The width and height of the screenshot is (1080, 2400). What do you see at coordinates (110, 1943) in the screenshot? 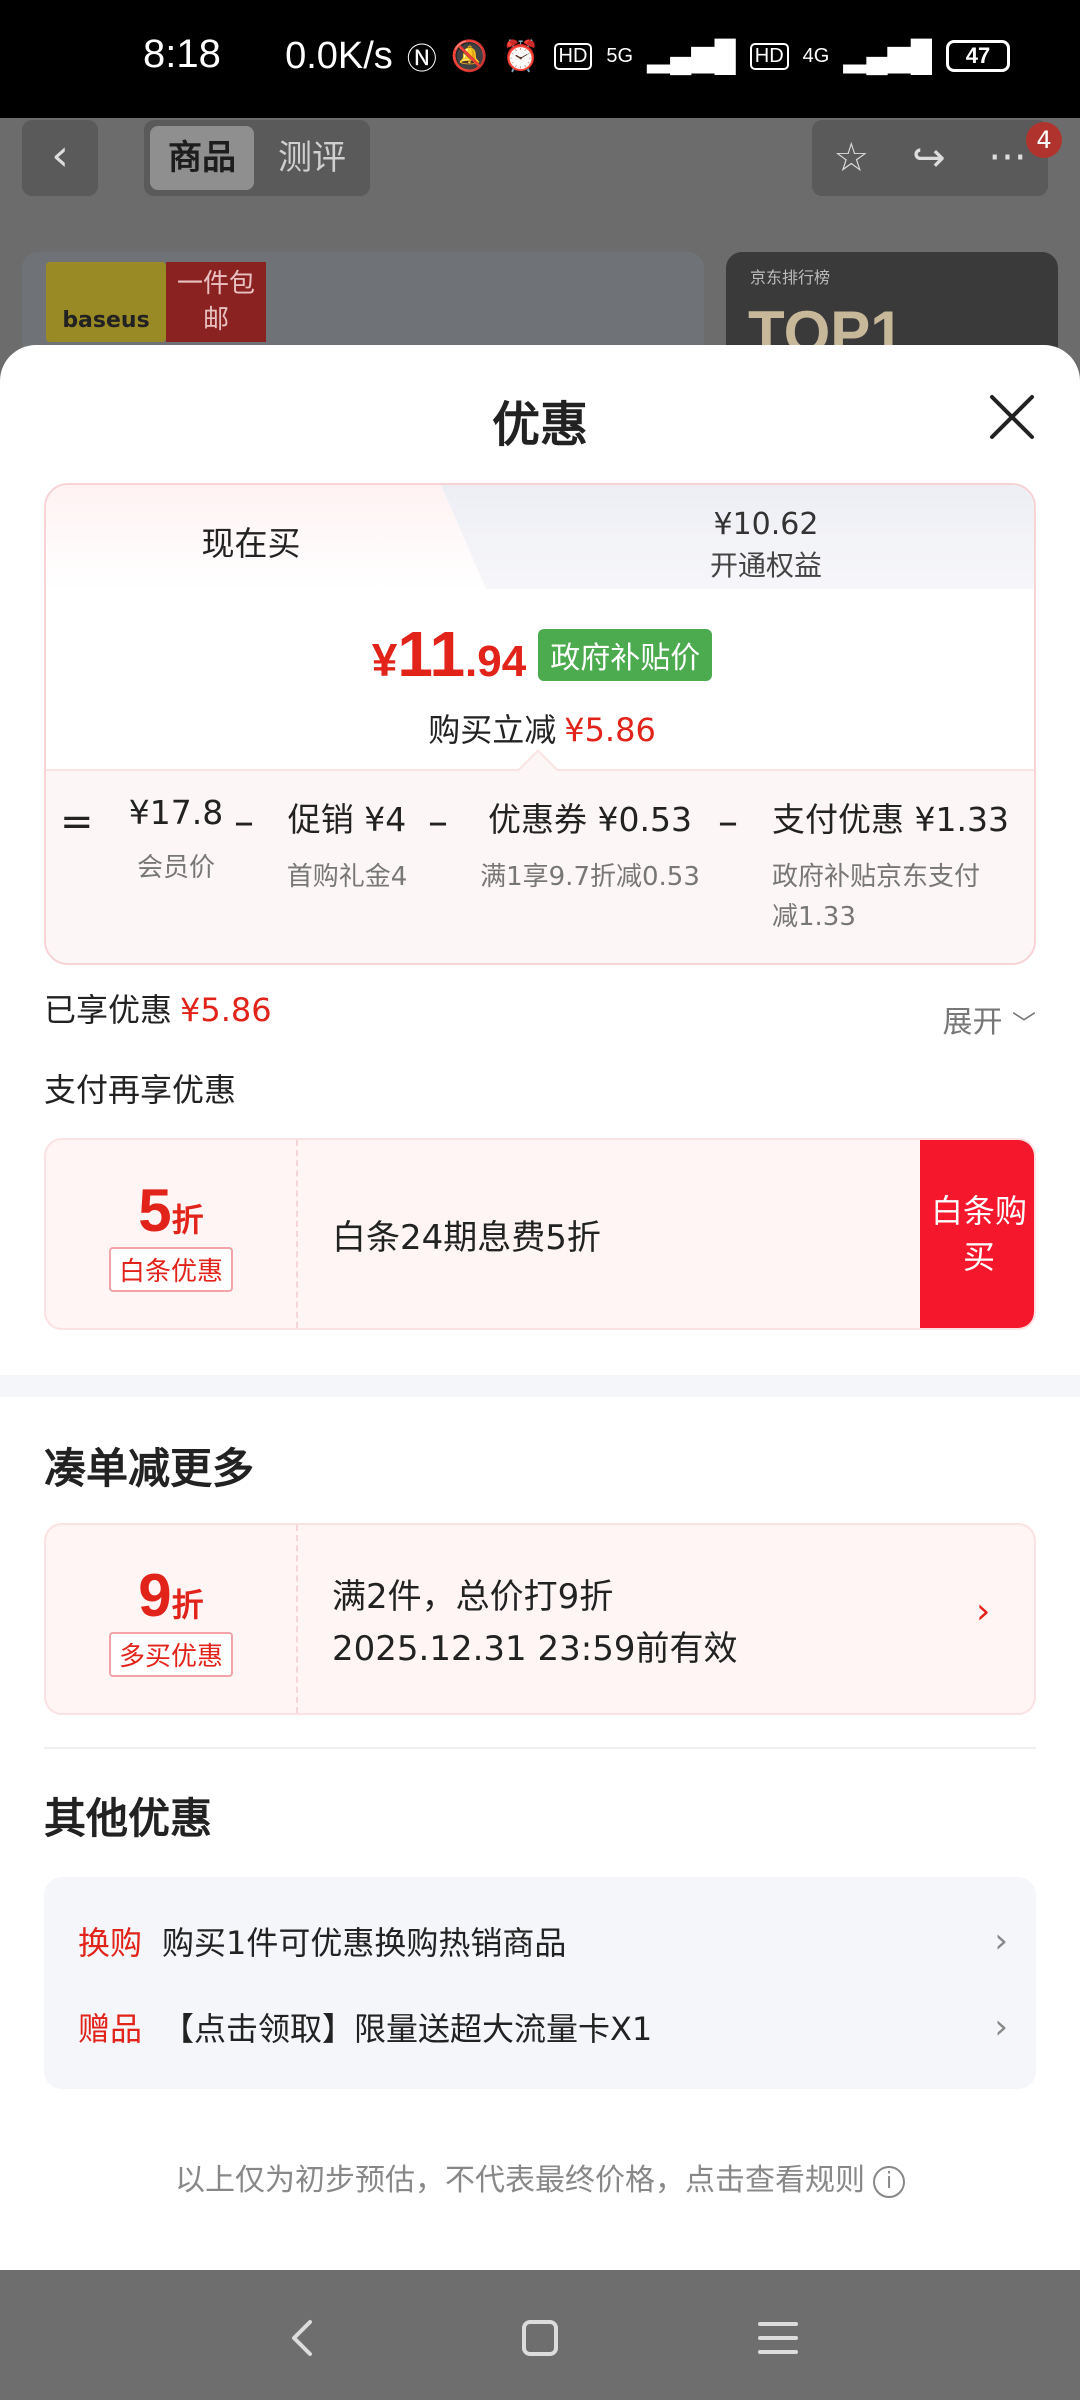
I see `offer-tag: 换购` at bounding box center [110, 1943].